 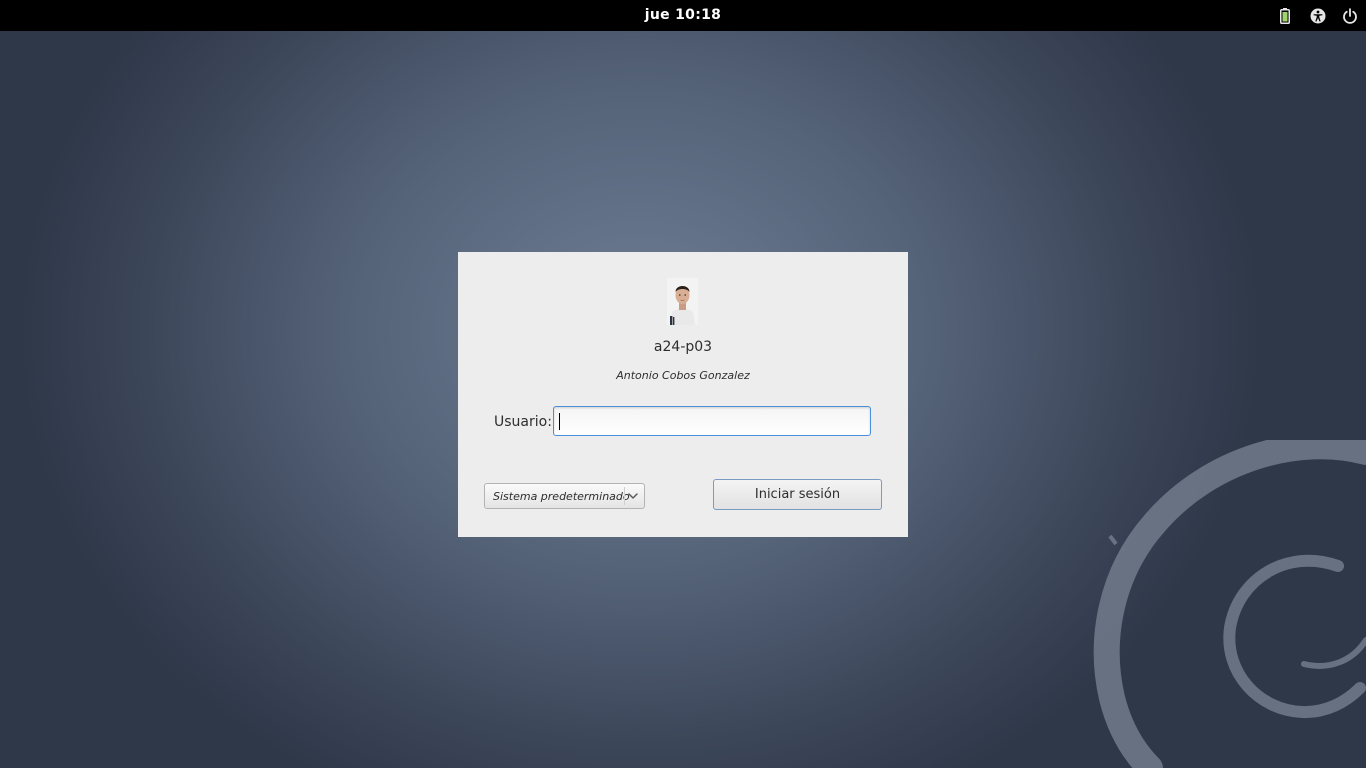 What do you see at coordinates (712, 421) in the screenshot?
I see `username-input` at bounding box center [712, 421].